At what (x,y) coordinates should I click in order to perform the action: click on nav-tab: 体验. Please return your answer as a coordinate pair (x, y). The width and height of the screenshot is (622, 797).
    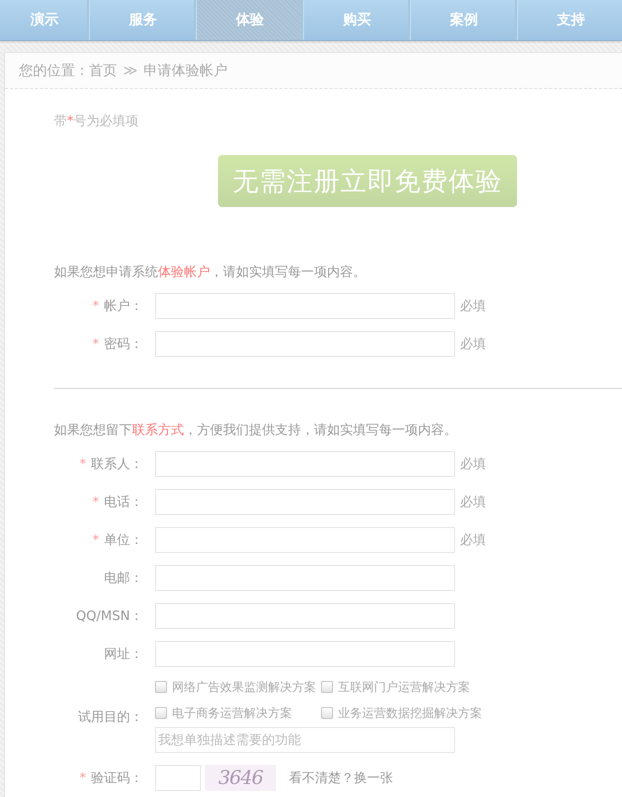
    Looking at the image, I should click on (250, 20).